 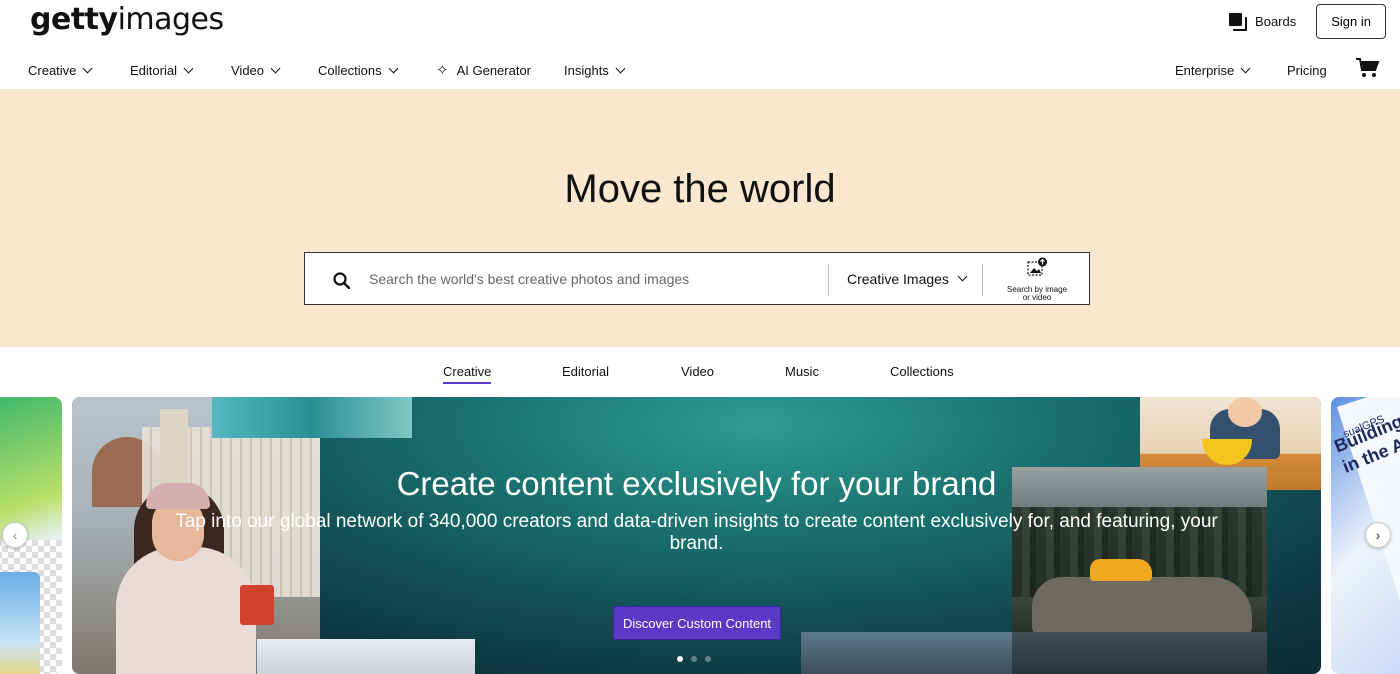 What do you see at coordinates (312, 417) in the screenshot?
I see `photo-underwater` at bounding box center [312, 417].